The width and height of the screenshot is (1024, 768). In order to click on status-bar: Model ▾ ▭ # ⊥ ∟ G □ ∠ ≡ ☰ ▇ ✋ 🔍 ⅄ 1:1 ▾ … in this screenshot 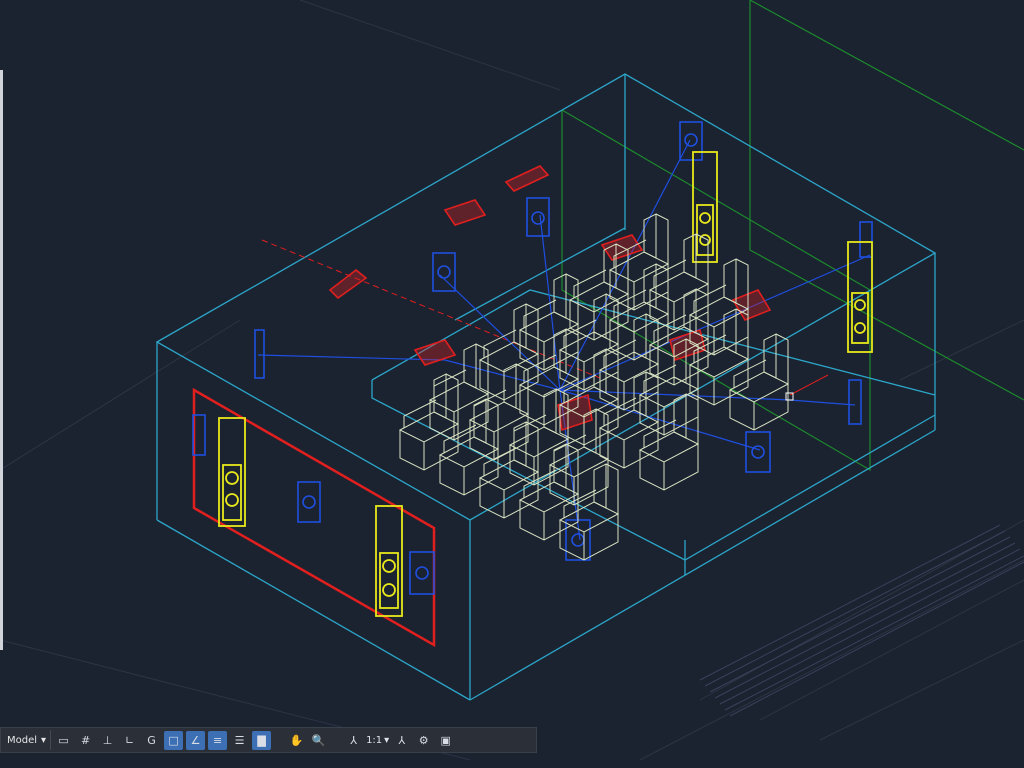, I will do `click(268, 740)`.